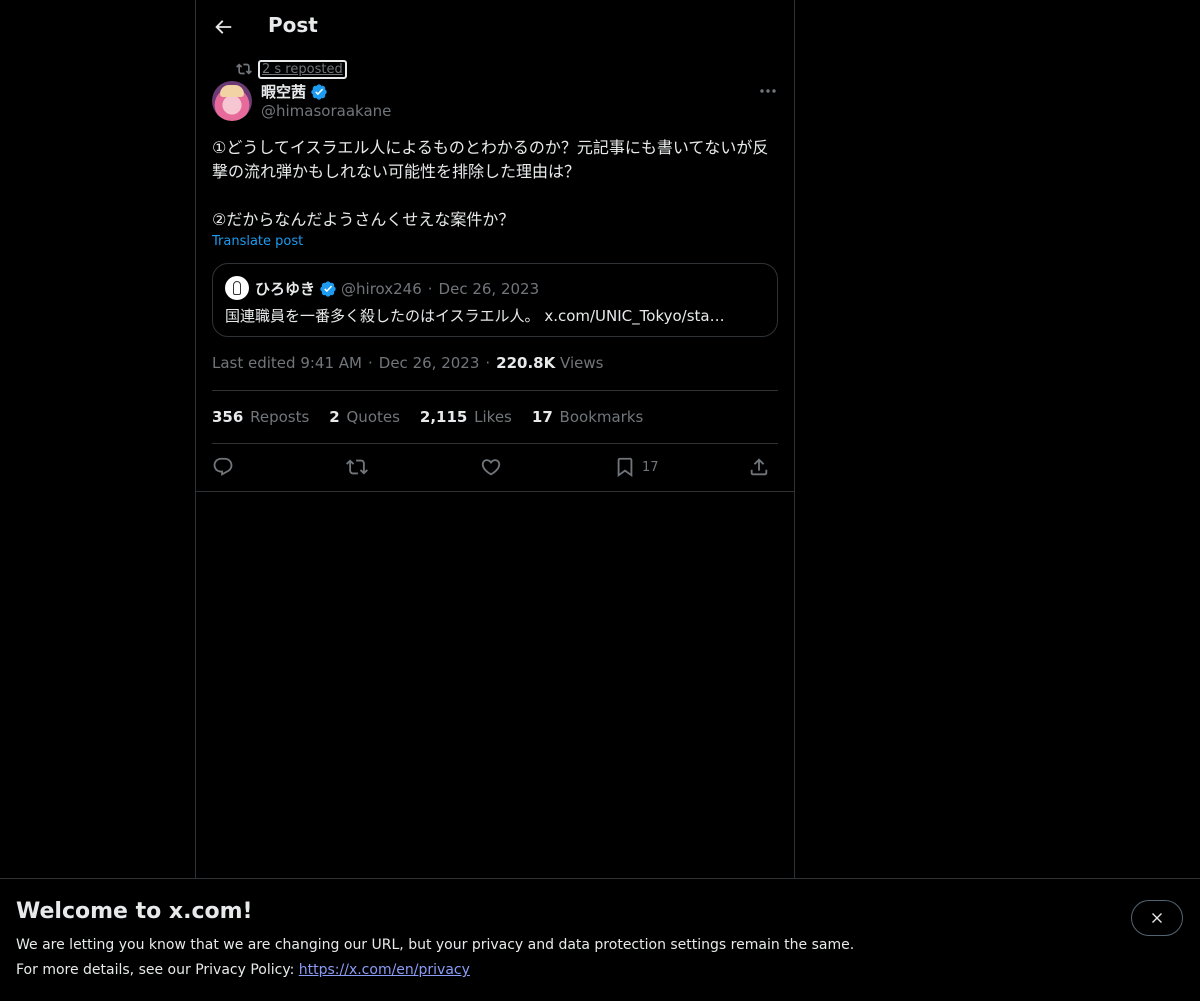 This screenshot has width=1200, height=1001. Describe the element at coordinates (334, 417) in the screenshot. I see `quotes-count: 2` at that location.